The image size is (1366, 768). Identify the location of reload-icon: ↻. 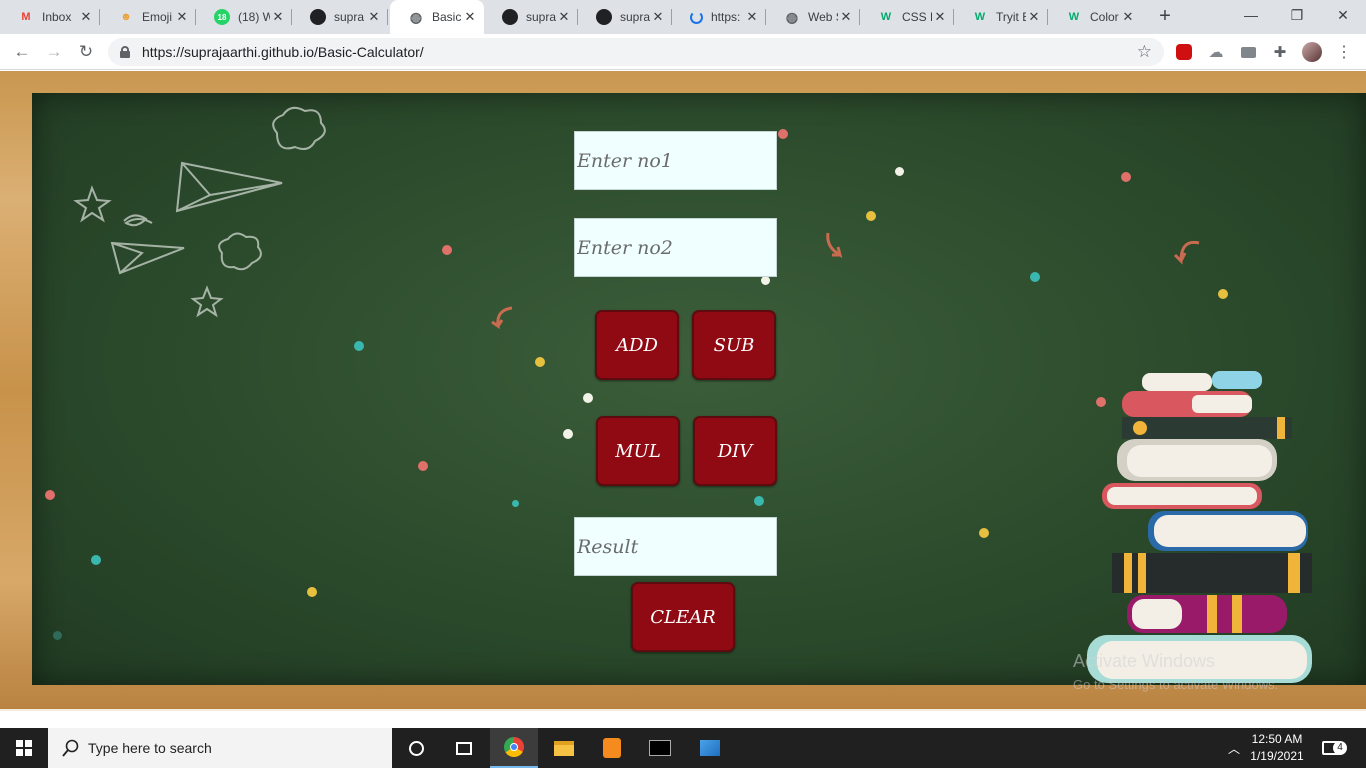
(86, 52).